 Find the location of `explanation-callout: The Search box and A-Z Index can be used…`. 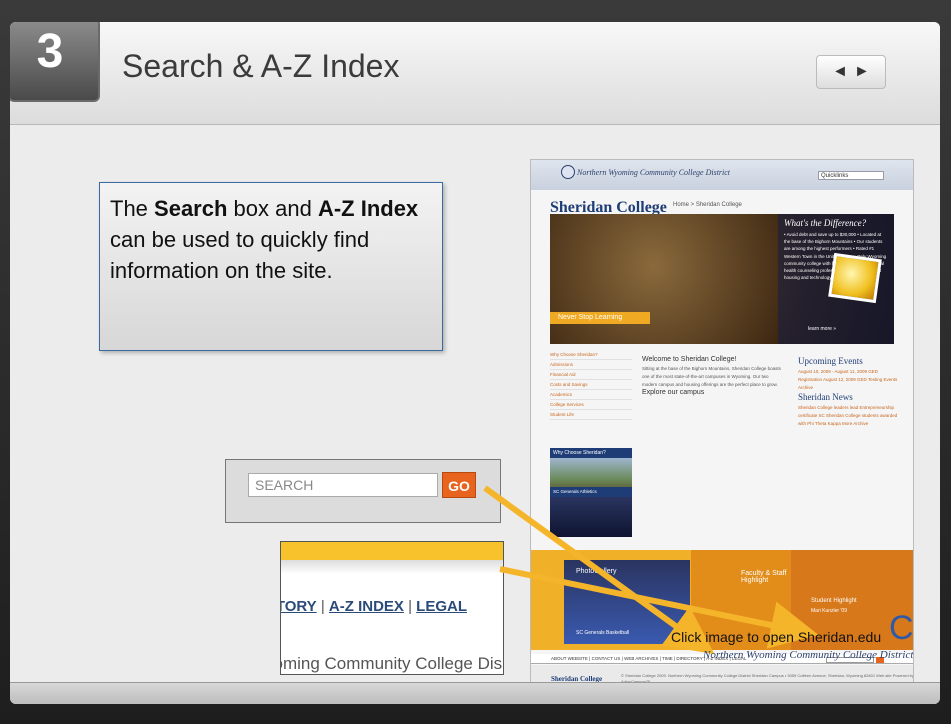

explanation-callout: The Search box and A-Z Index can be used… is located at coordinates (271, 266).